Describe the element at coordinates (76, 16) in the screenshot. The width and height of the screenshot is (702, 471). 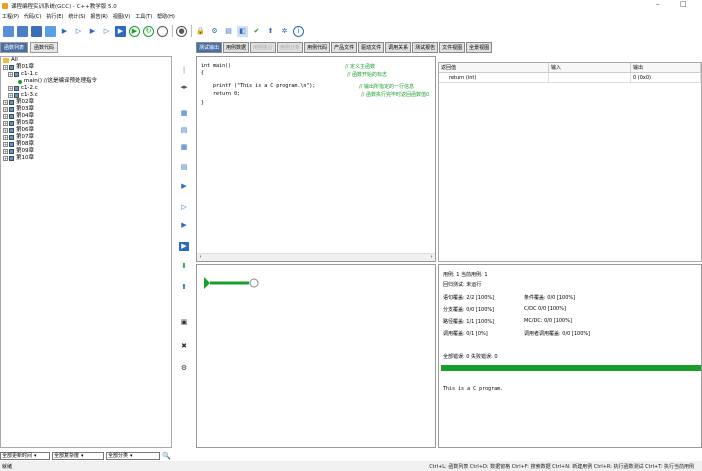
I see `menu-statistics: 统计(S)` at that location.